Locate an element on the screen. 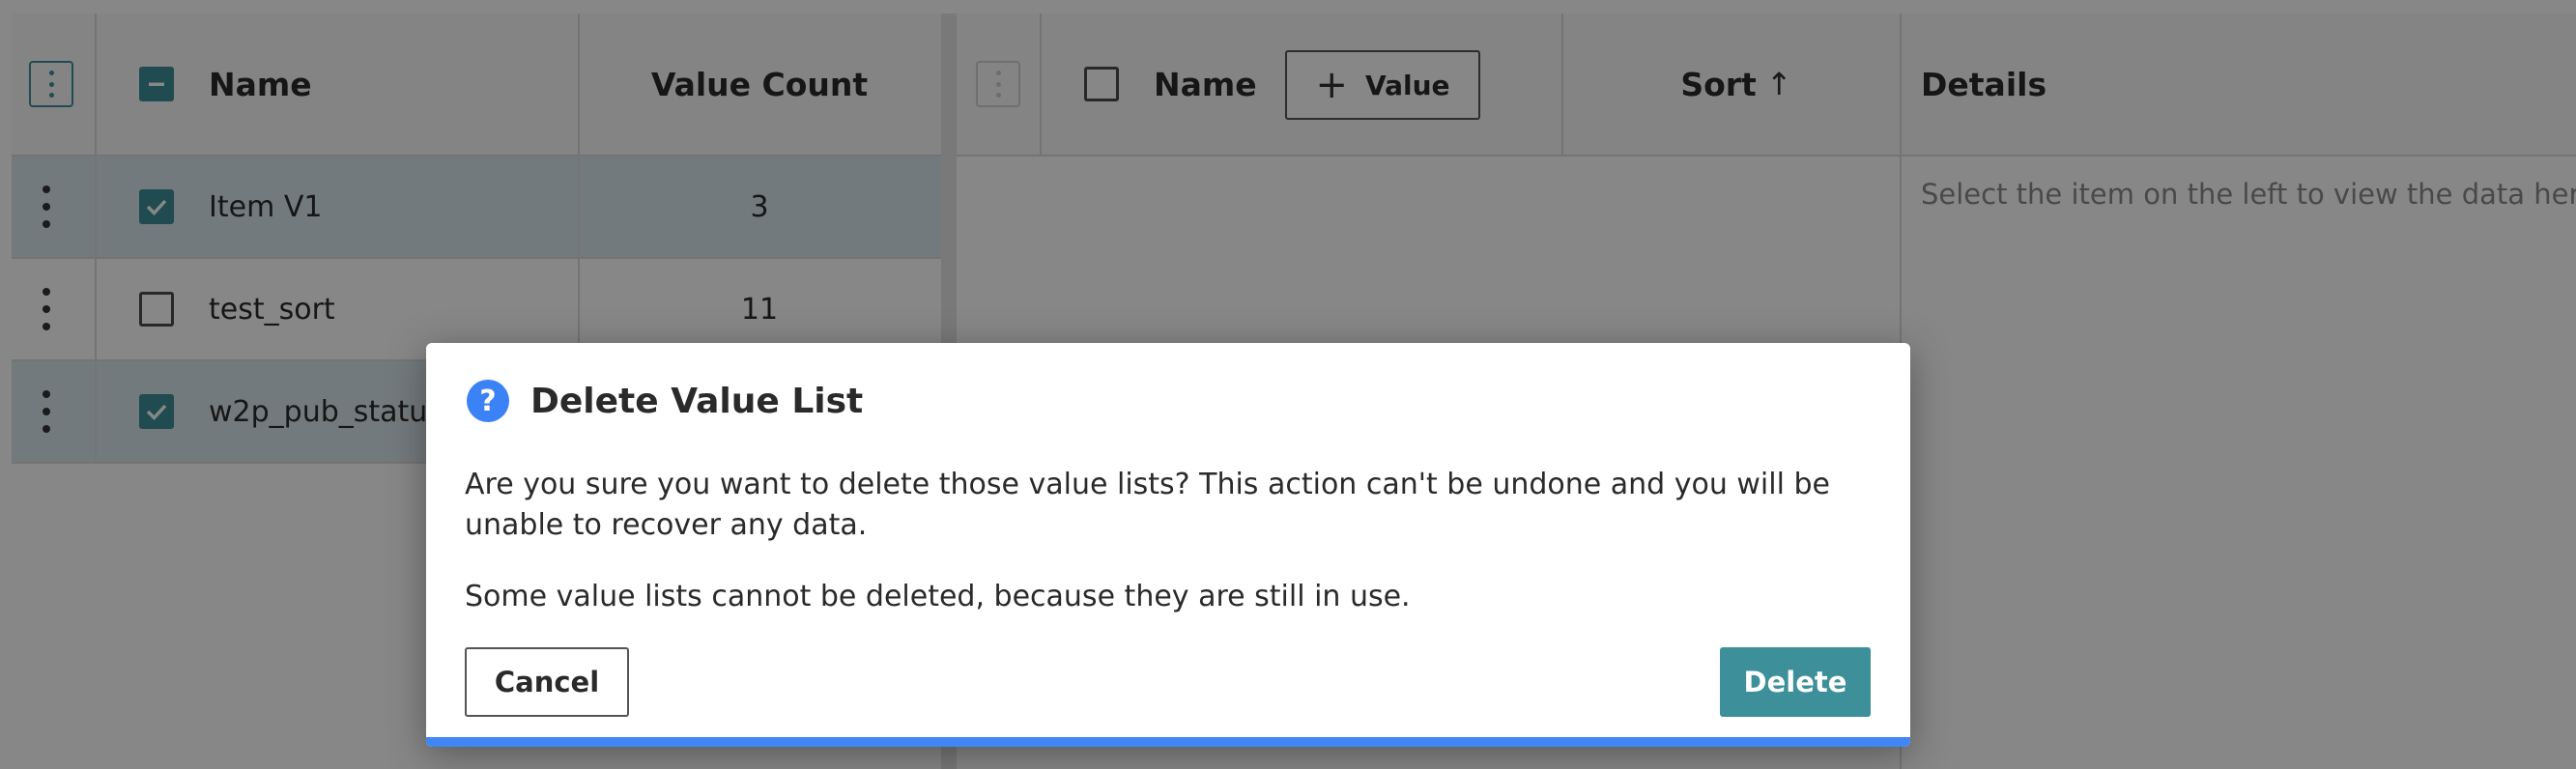 The height and width of the screenshot is (769, 2576). dialog-title: Delete Value List is located at coordinates (697, 401).